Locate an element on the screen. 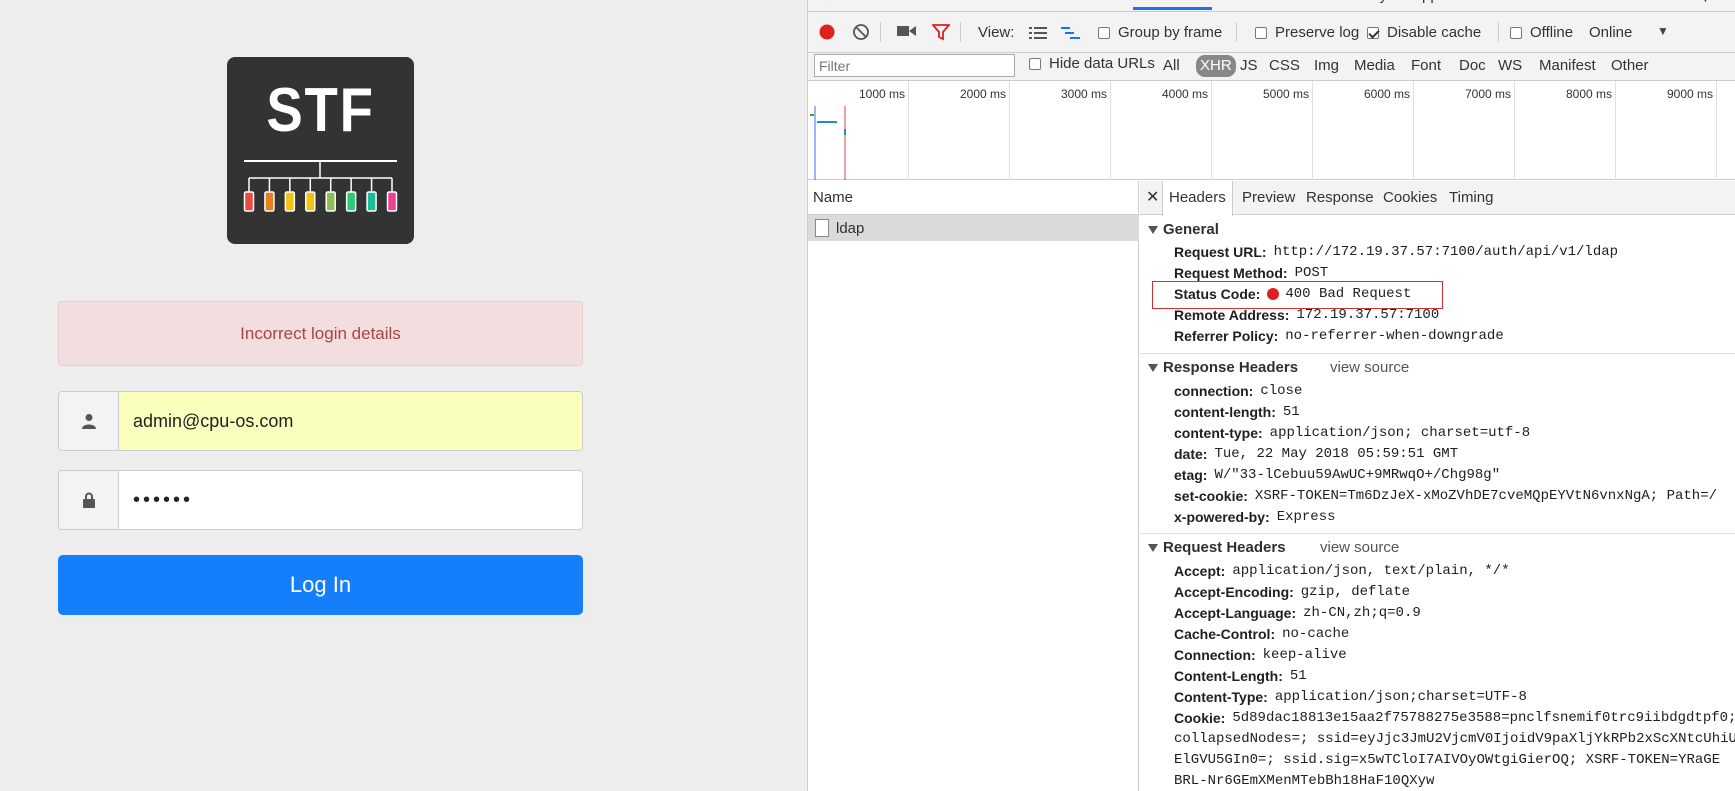 The height and width of the screenshot is (791, 1735). filter-input is located at coordinates (914, 65).